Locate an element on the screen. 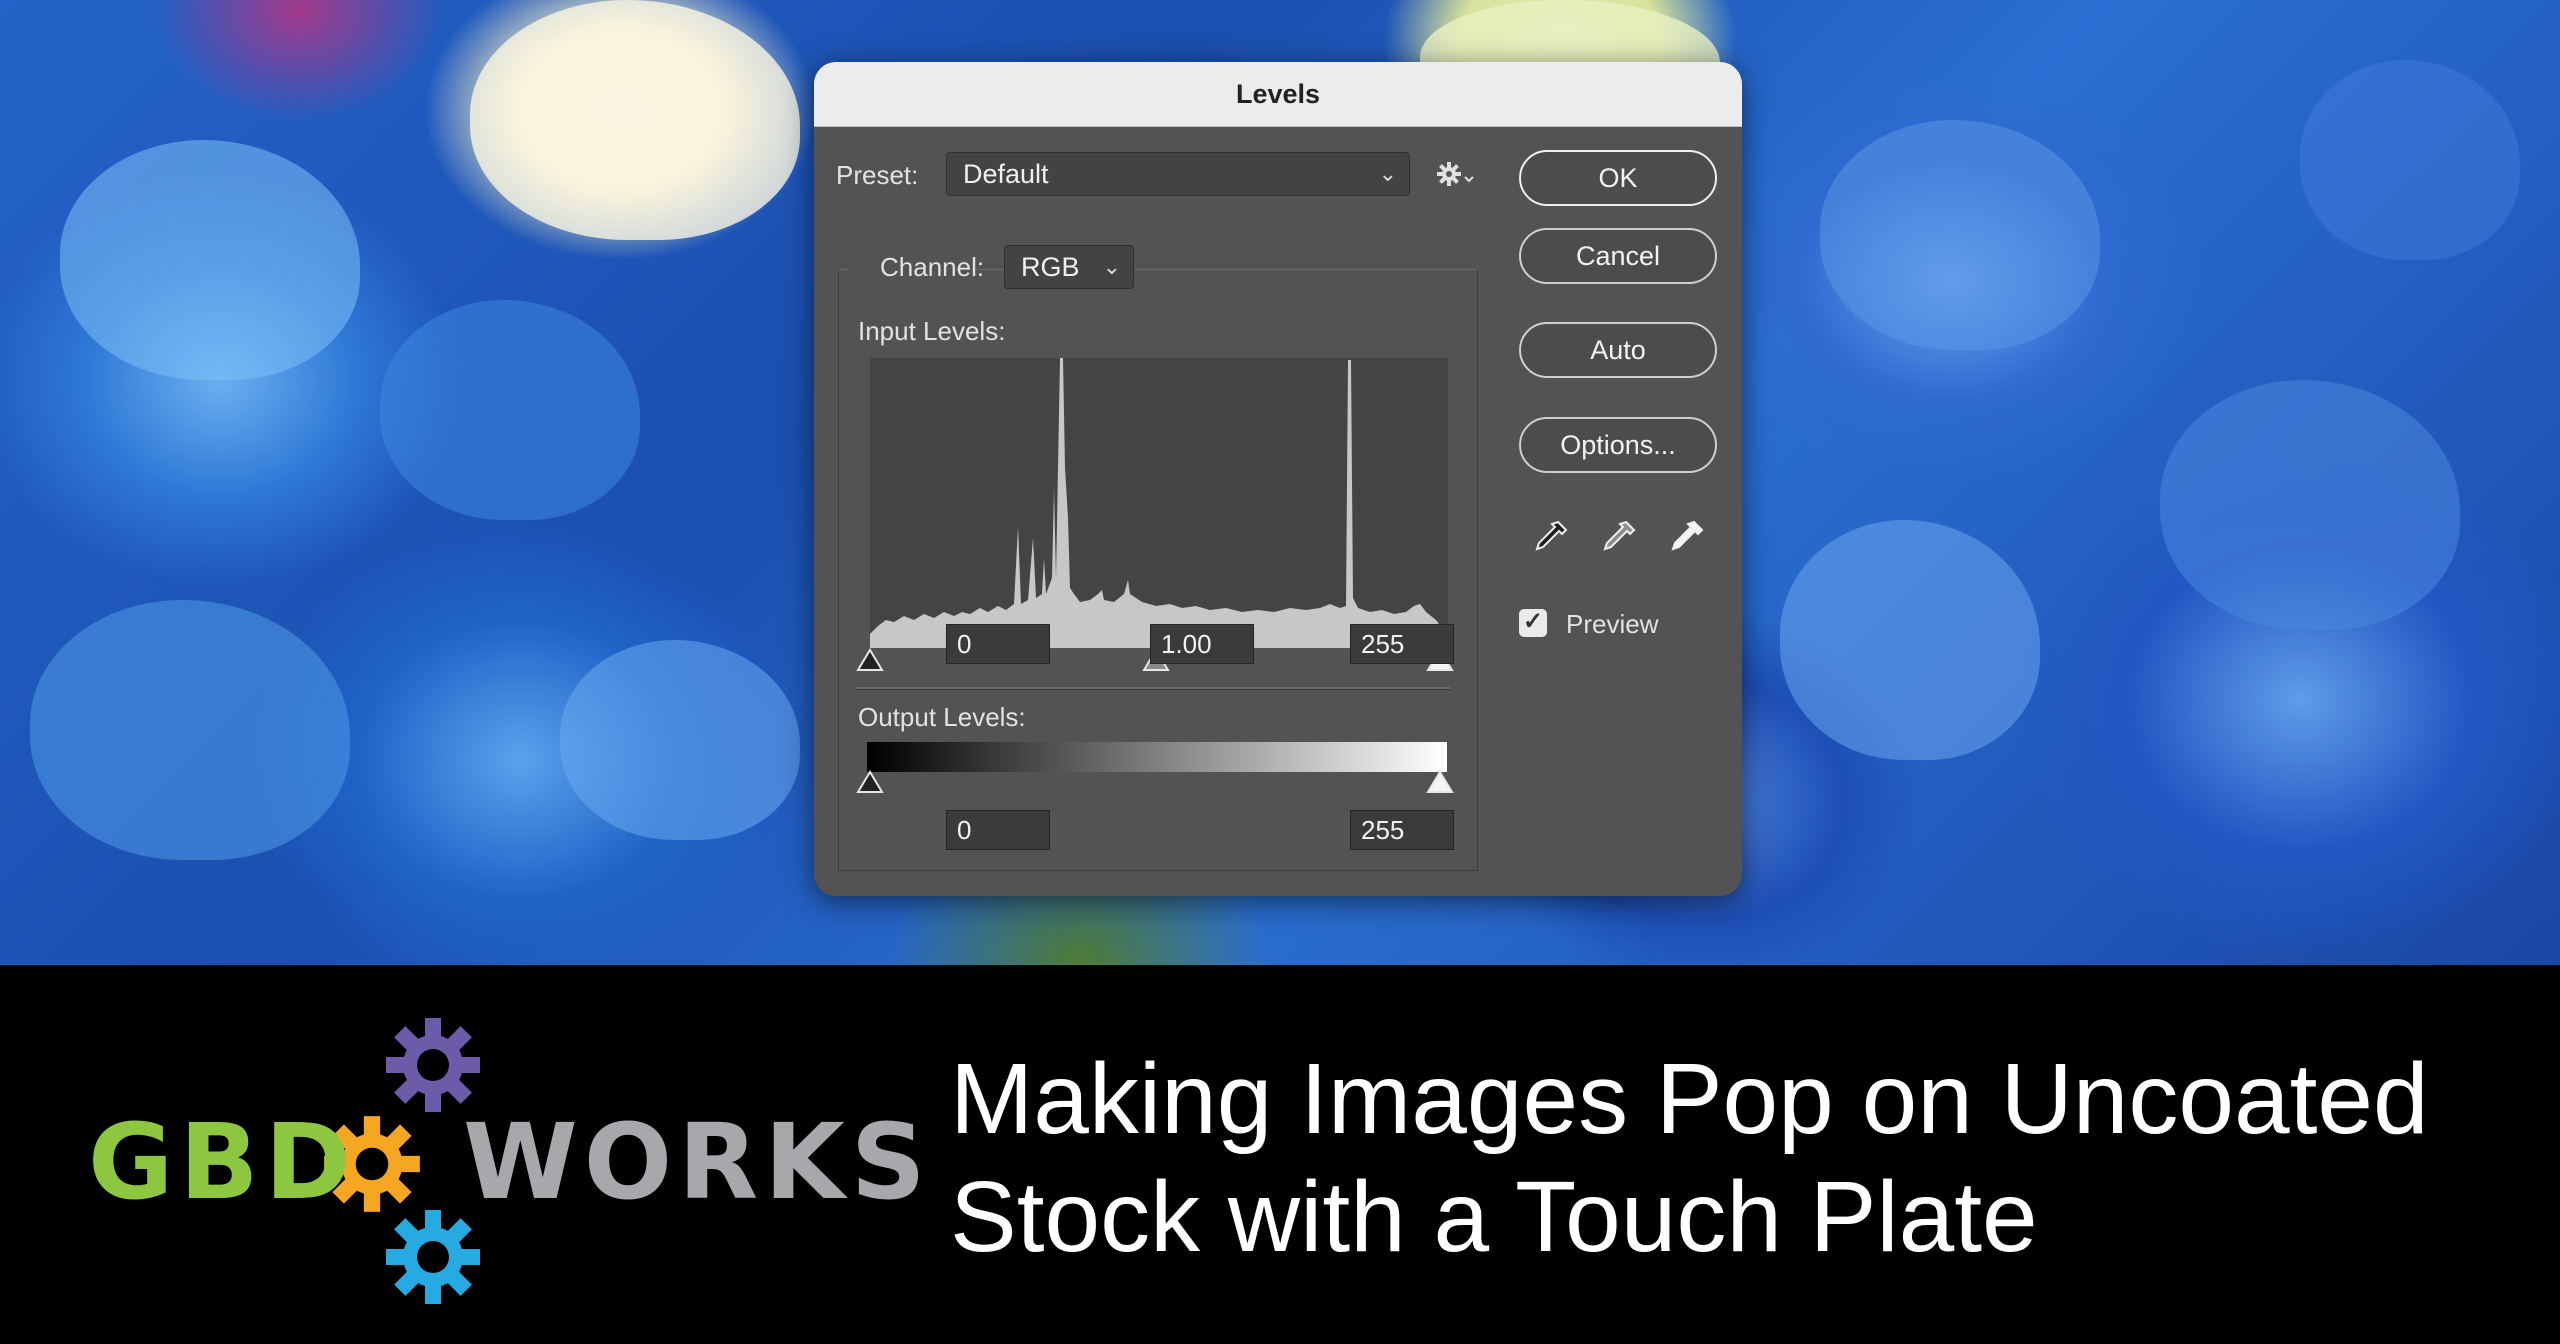 This screenshot has height=1344, width=2560. section-divider is located at coordinates (1153, 688).